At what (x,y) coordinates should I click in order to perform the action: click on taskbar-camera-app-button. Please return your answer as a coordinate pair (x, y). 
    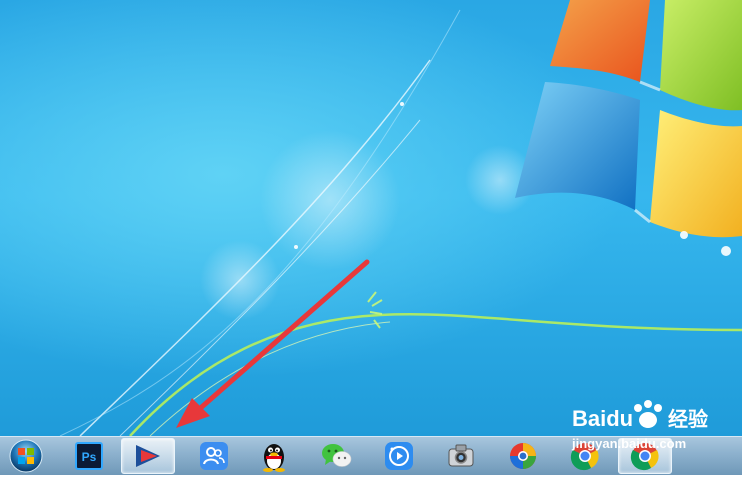
    Looking at the image, I should click on (461, 456).